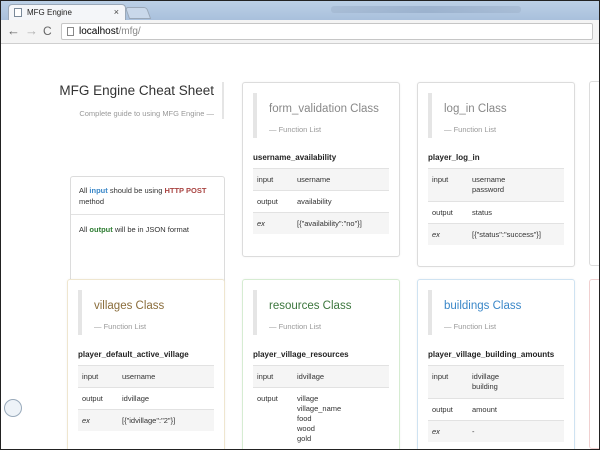 This screenshot has height=450, width=600. Describe the element at coordinates (166, 420) in the screenshot. I see `row-value: [{"idvillage":"2"}]` at that location.